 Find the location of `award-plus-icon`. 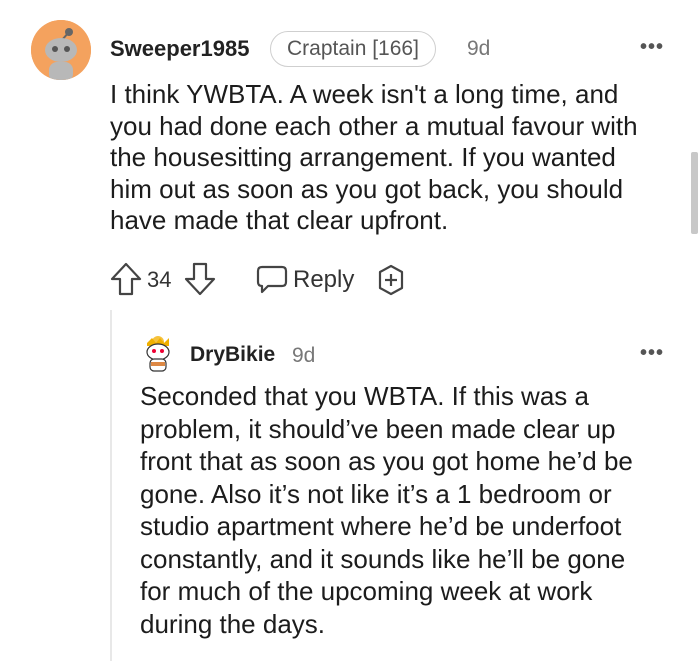

award-plus-icon is located at coordinates (391, 282).